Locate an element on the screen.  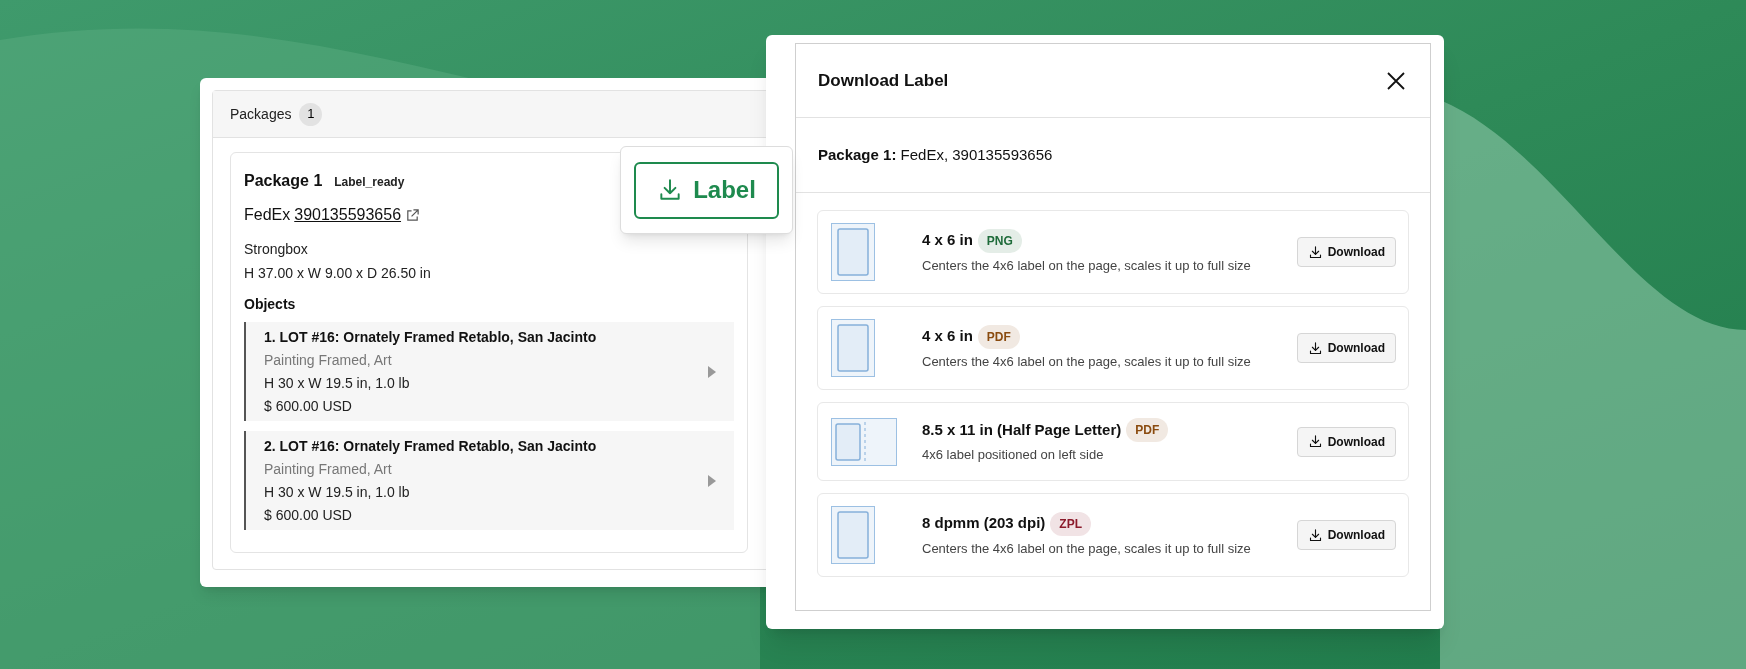
box-name: Strongbox is located at coordinates (276, 249).